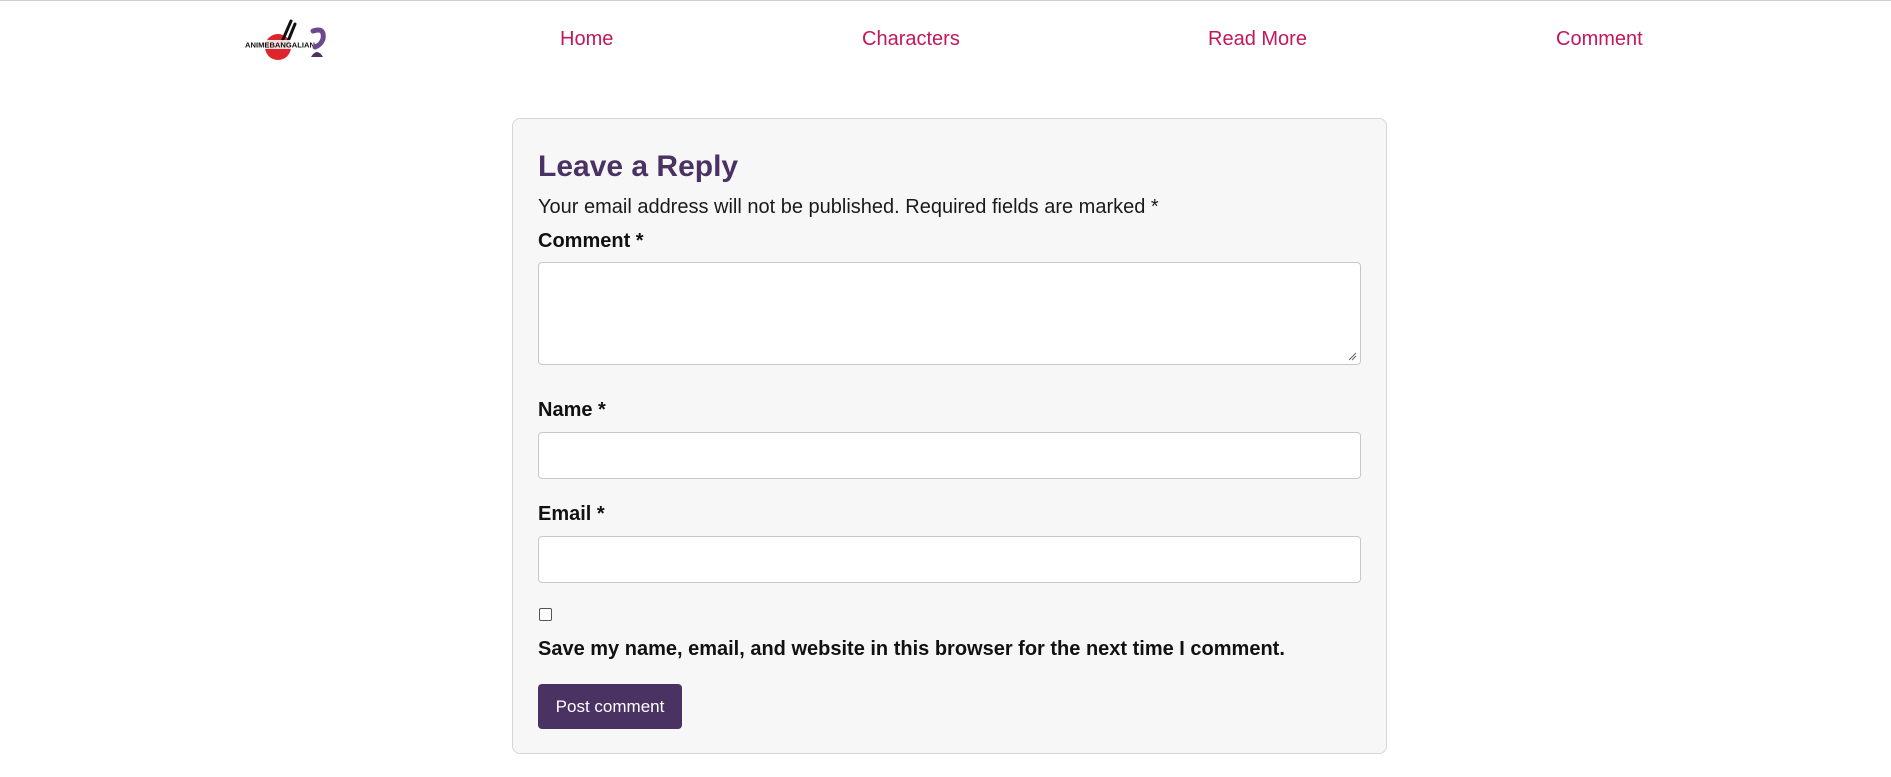 The width and height of the screenshot is (1891, 777). Describe the element at coordinates (949, 313) in the screenshot. I see `comment-textarea` at that location.